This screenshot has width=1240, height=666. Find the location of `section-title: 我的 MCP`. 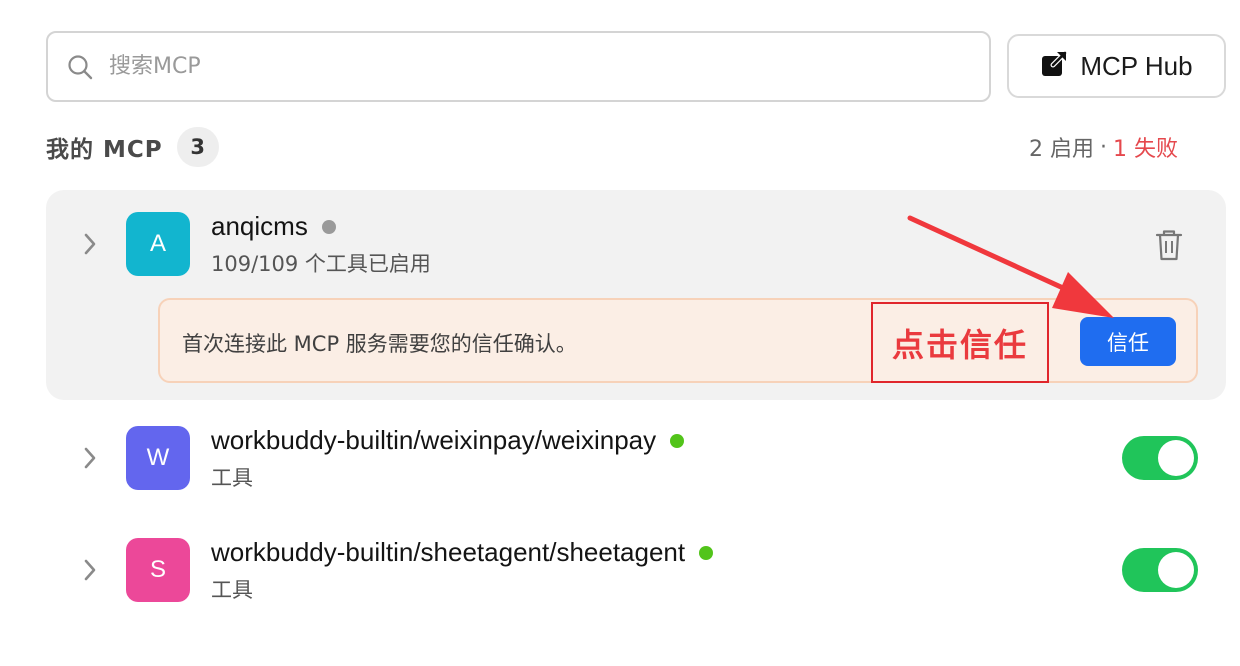

section-title: 我的 MCP is located at coordinates (104, 150).